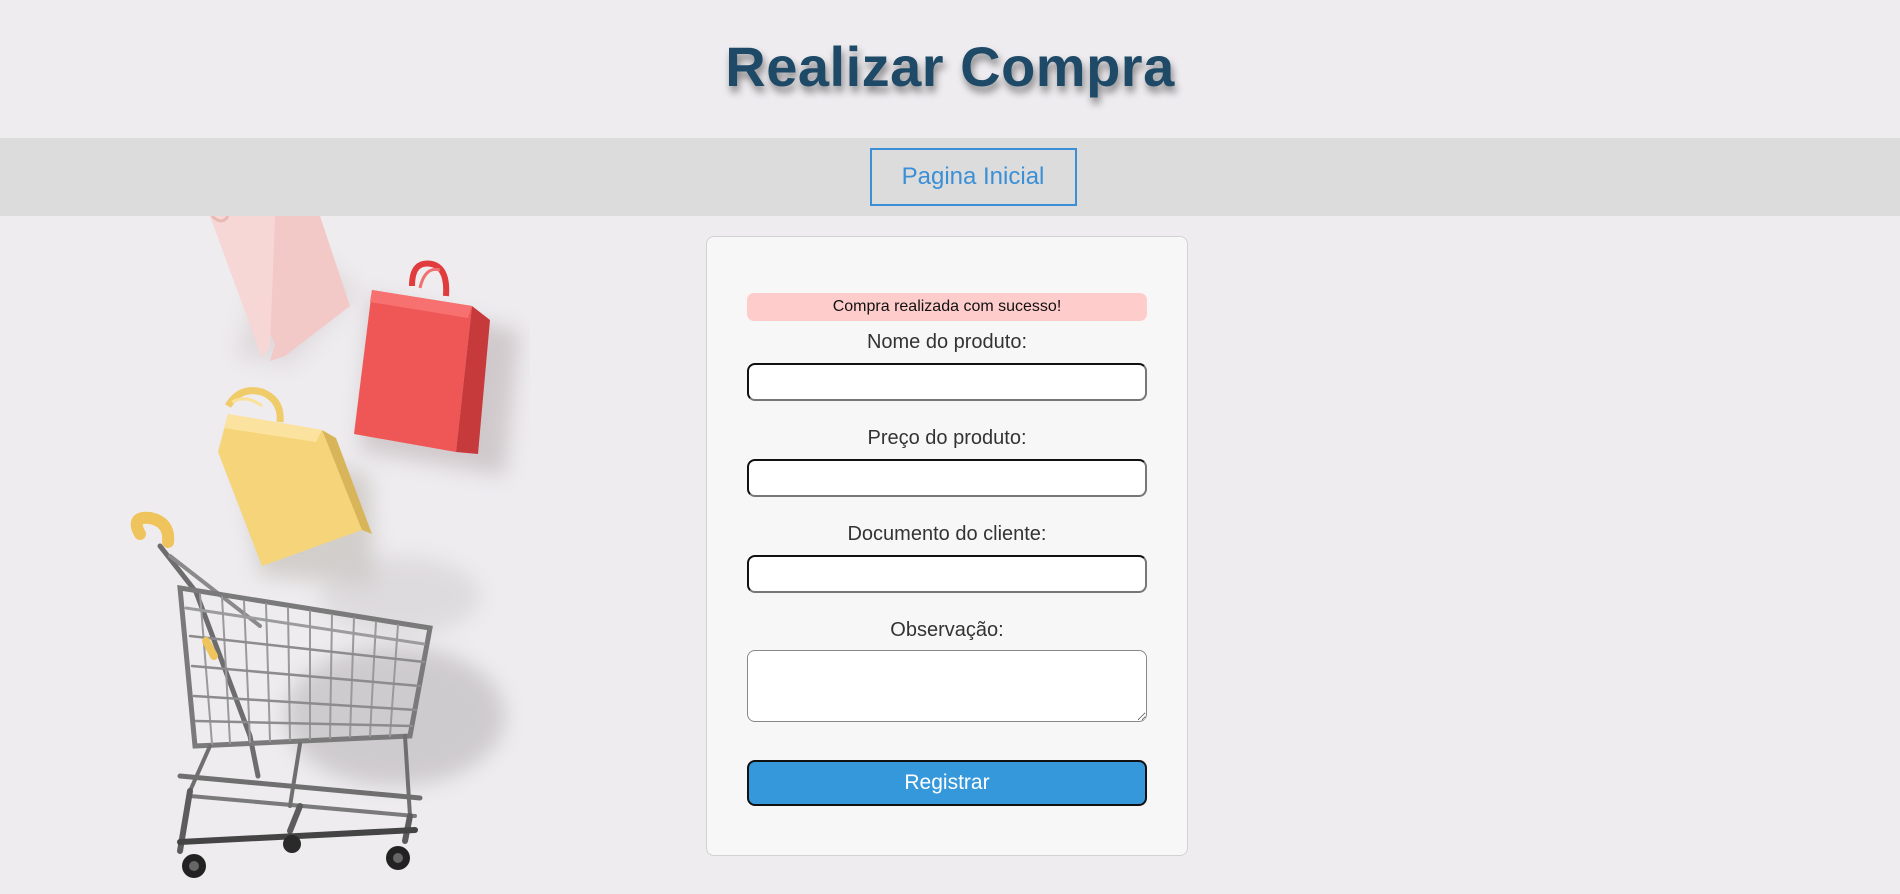 This screenshot has width=1900, height=894. What do you see at coordinates (437, 368) in the screenshot?
I see `red-bag-icon` at bounding box center [437, 368].